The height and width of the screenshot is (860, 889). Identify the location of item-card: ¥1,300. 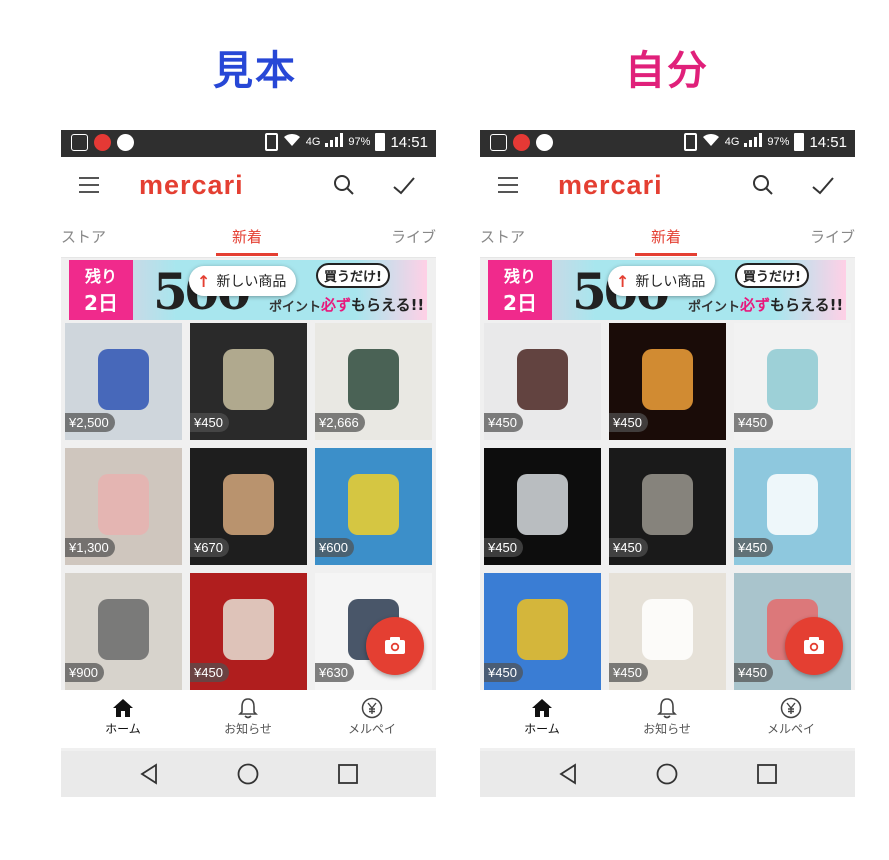
(123, 506).